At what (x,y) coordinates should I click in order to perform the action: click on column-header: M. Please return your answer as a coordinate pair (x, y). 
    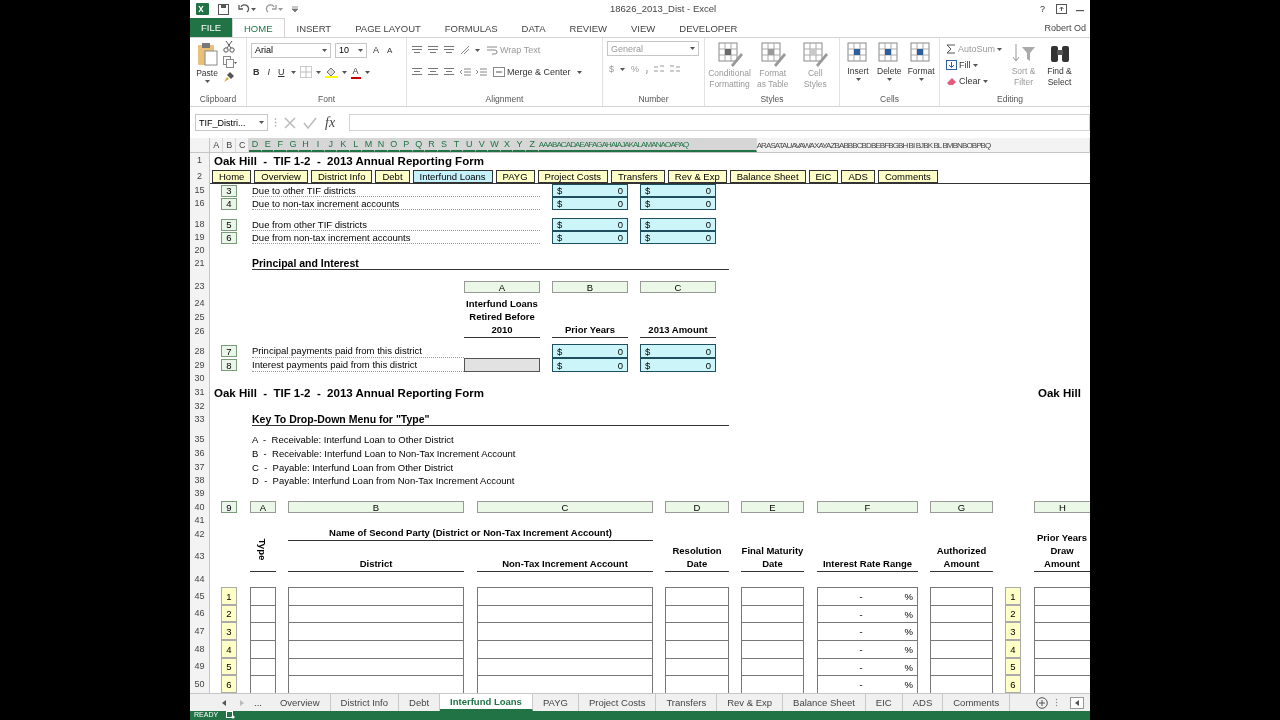
    Looking at the image, I should click on (368, 145).